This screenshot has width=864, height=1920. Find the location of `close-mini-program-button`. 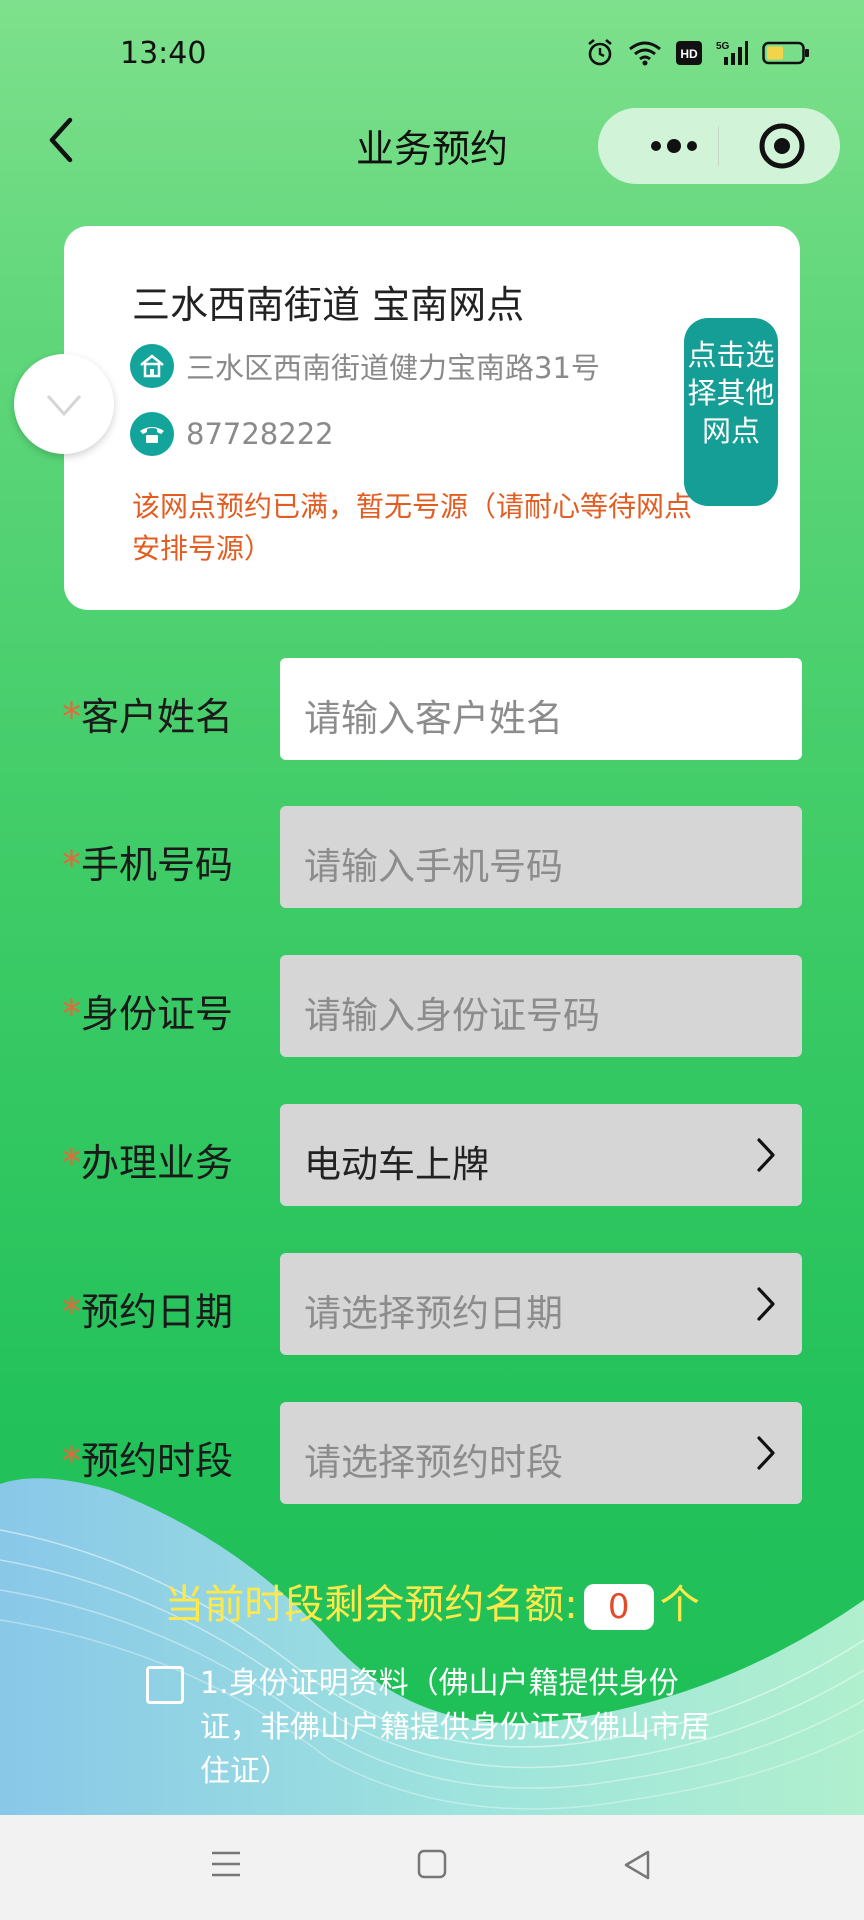

close-mini-program-button is located at coordinates (782, 146).